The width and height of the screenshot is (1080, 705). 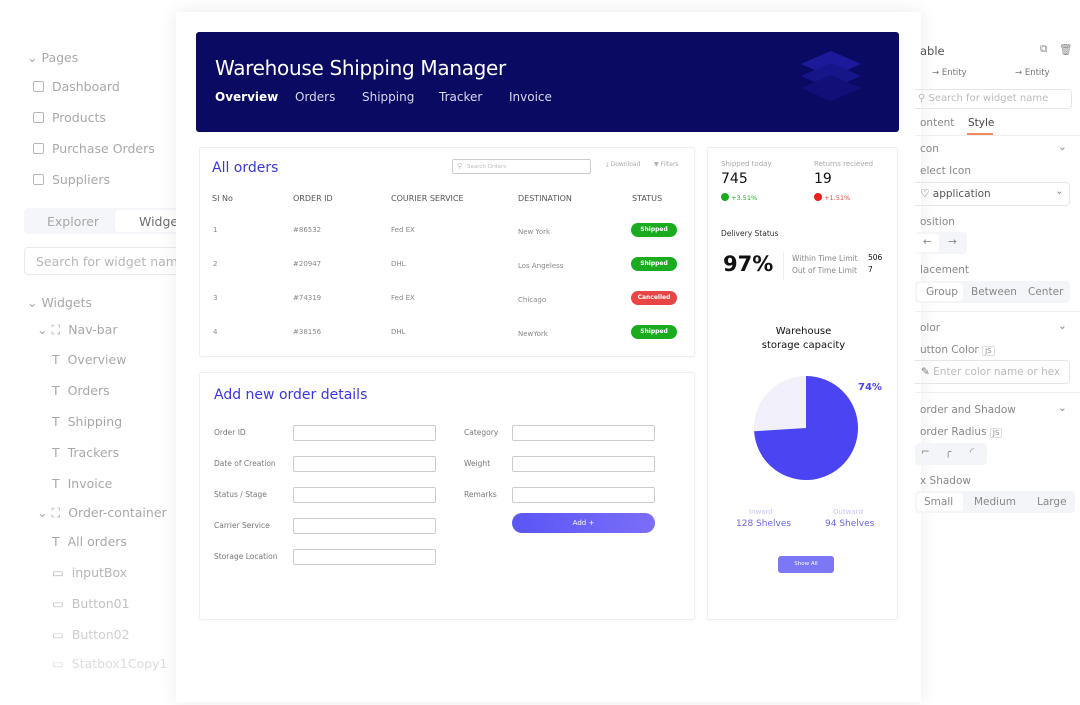 What do you see at coordinates (739, 197) in the screenshot?
I see `shipped-change: +3.51%` at bounding box center [739, 197].